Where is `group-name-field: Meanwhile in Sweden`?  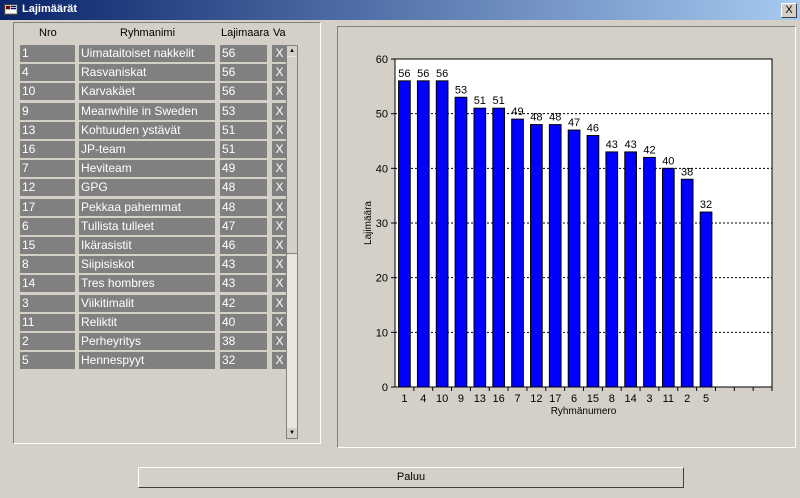 group-name-field: Meanwhile in Sweden is located at coordinates (147, 111).